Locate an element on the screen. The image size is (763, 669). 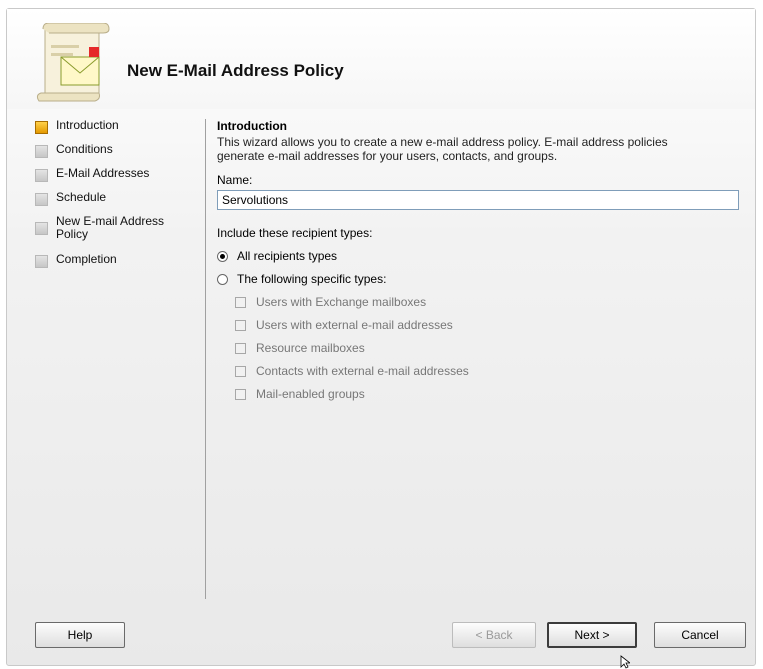
checkbox-label: Contacts with external e-mail addresses is located at coordinates (362, 371).